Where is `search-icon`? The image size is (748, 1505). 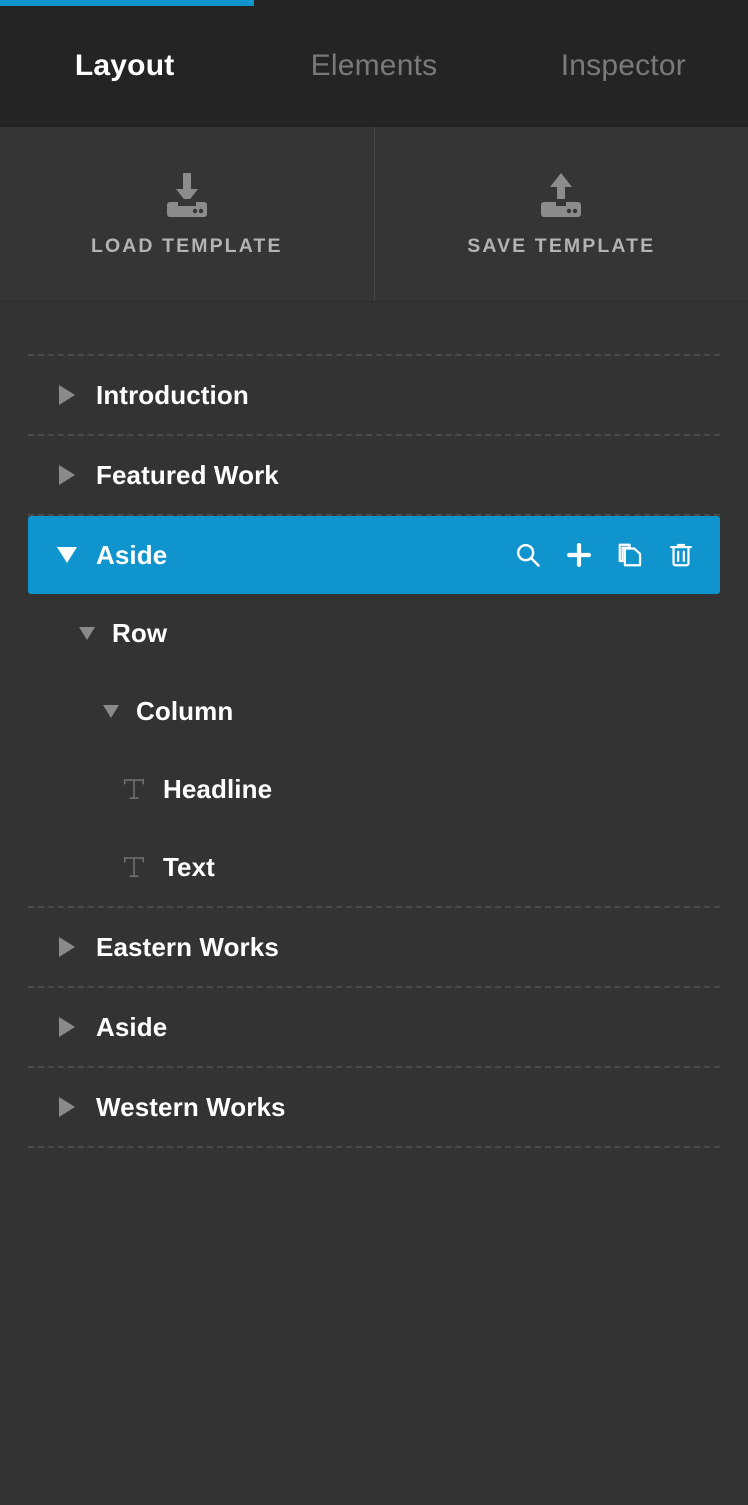 search-icon is located at coordinates (528, 555).